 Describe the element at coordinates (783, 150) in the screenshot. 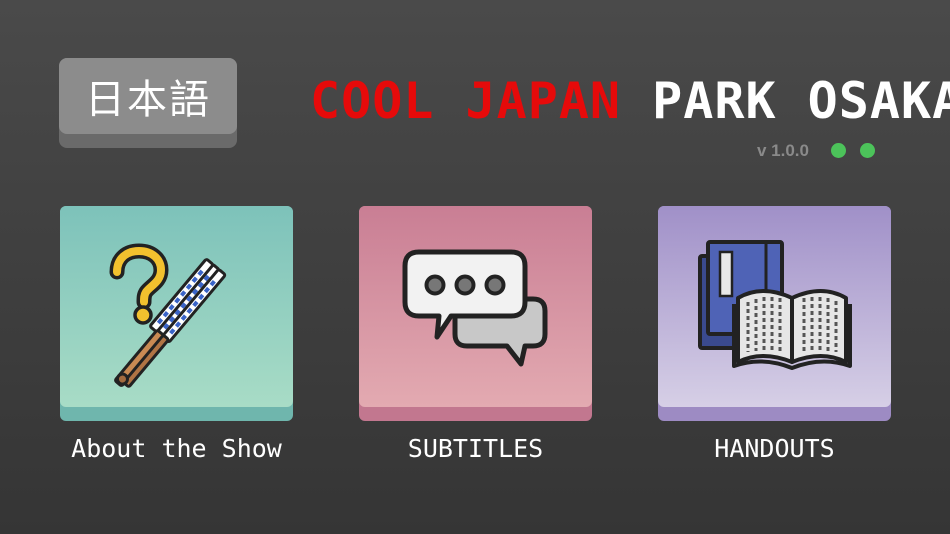

I see `version-label: v 1.0.0` at that location.